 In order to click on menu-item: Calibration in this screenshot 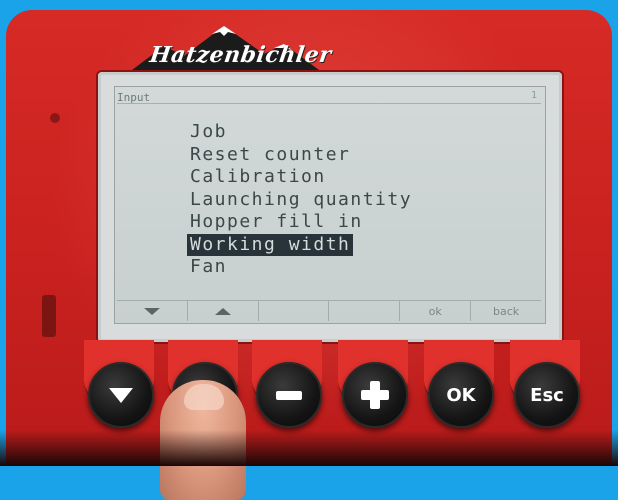, I will do `click(301, 177)`.